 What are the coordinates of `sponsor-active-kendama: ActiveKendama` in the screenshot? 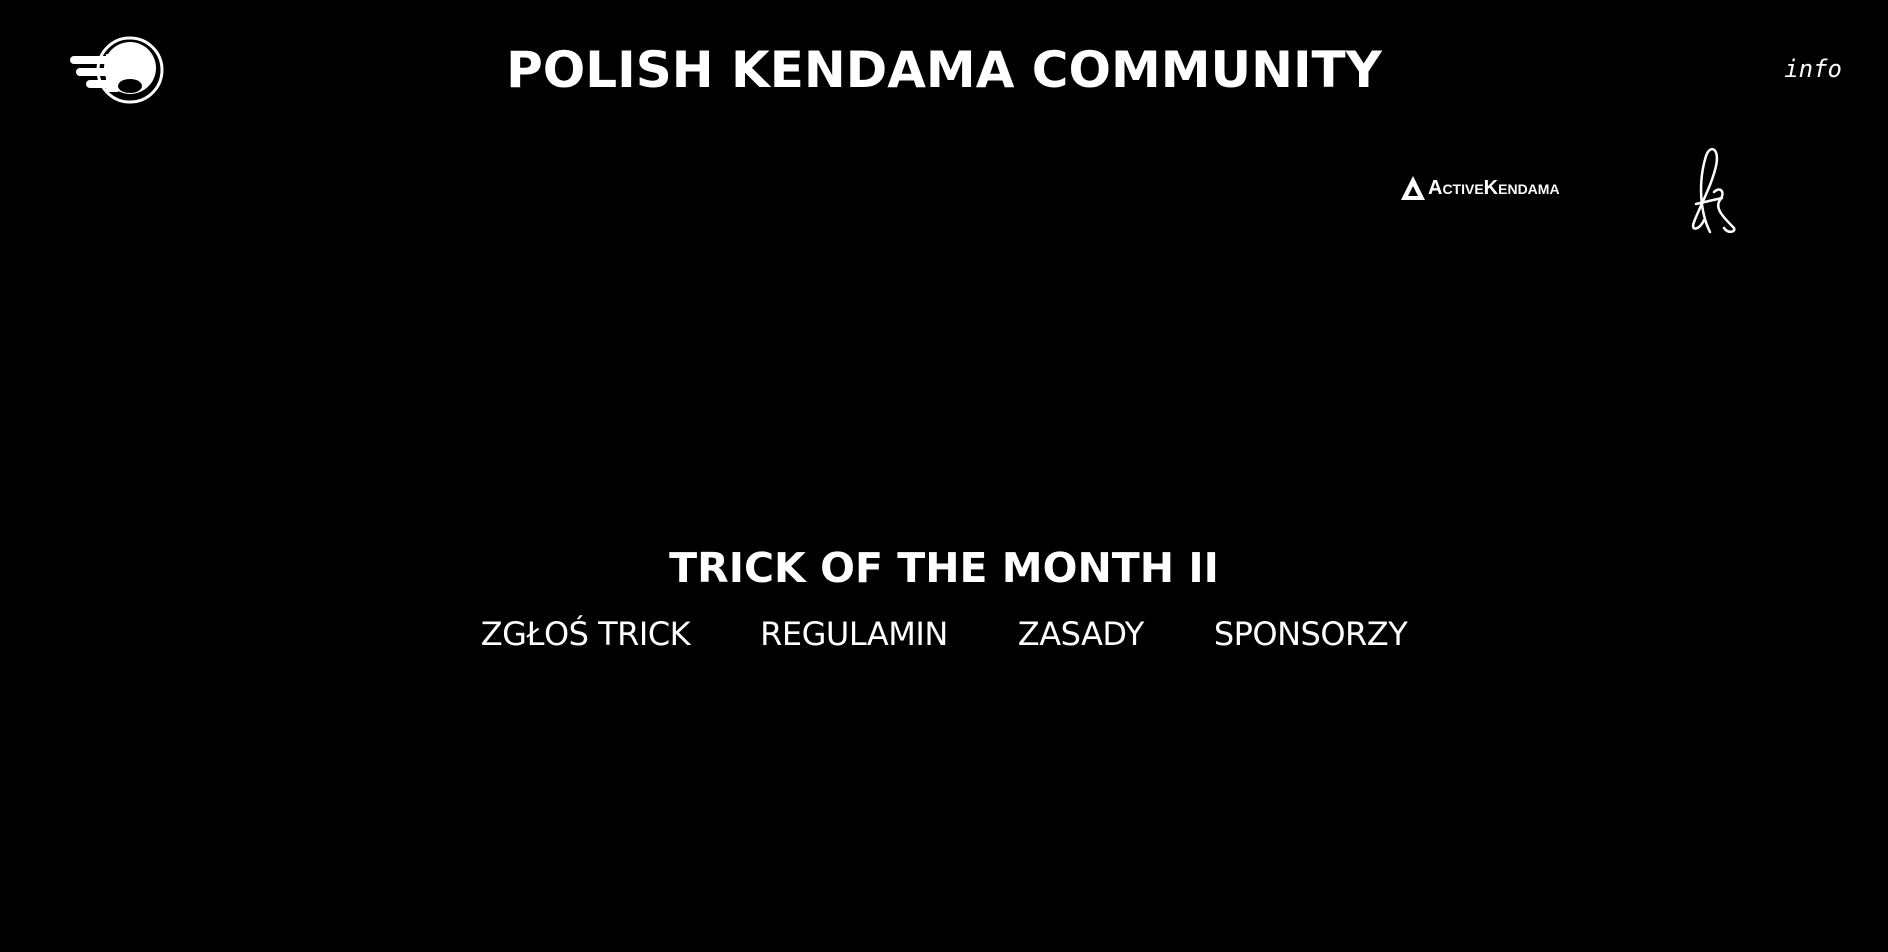 It's located at (1480, 188).